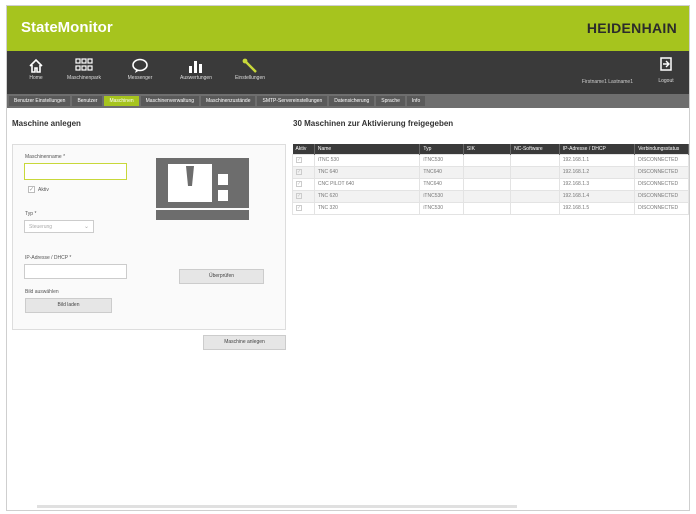  Describe the element at coordinates (48, 258) in the screenshot. I see `ip-label: IP-Adresse / DHCP *` at that location.